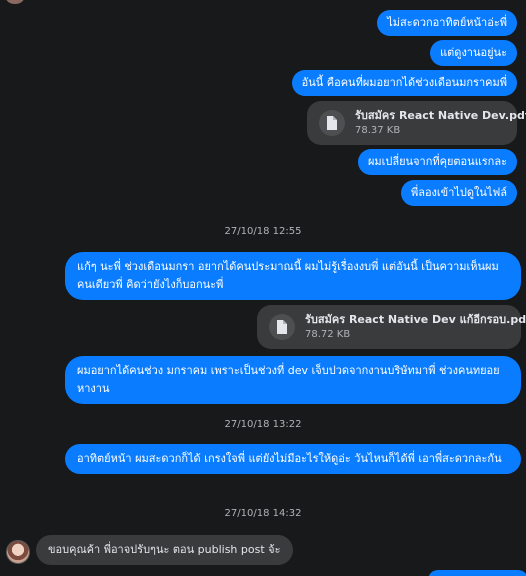  I want to click on message-outgoing: พี่ลองเข้าไปดูในไฟล์, so click(458, 193).